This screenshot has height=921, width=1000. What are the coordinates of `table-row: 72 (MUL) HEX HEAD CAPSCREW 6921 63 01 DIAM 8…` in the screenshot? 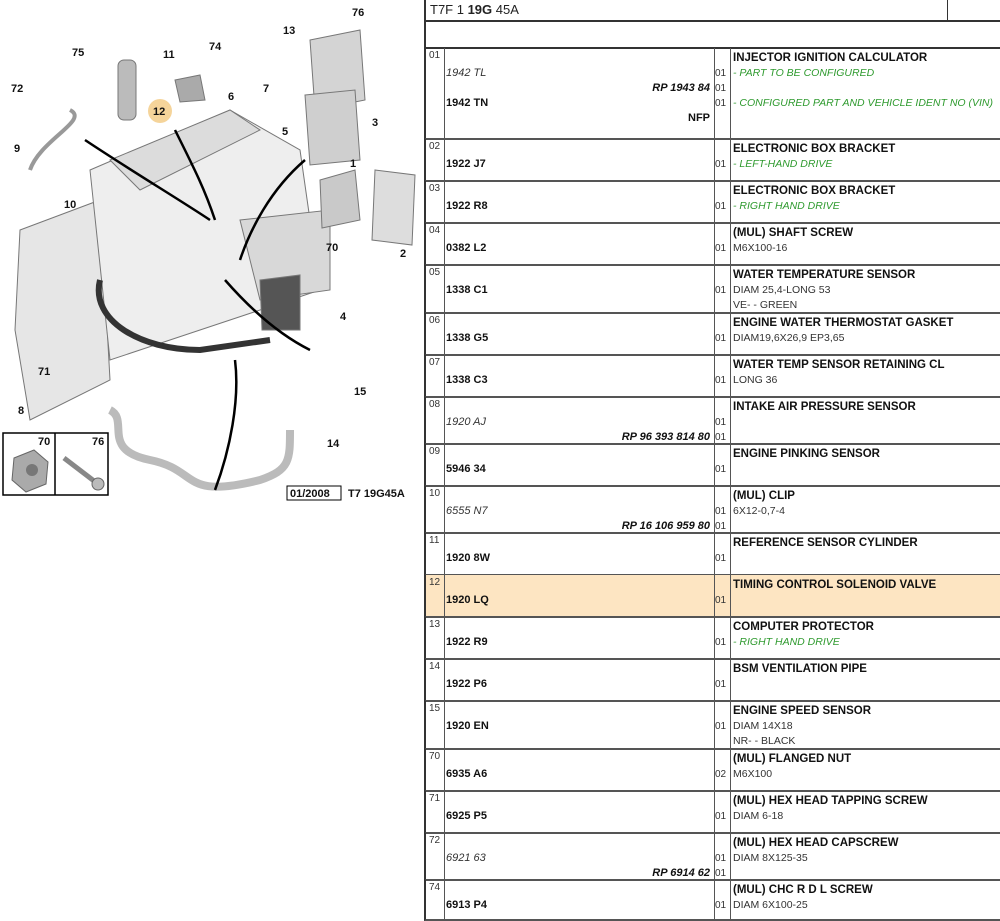 It's located at (712, 857).